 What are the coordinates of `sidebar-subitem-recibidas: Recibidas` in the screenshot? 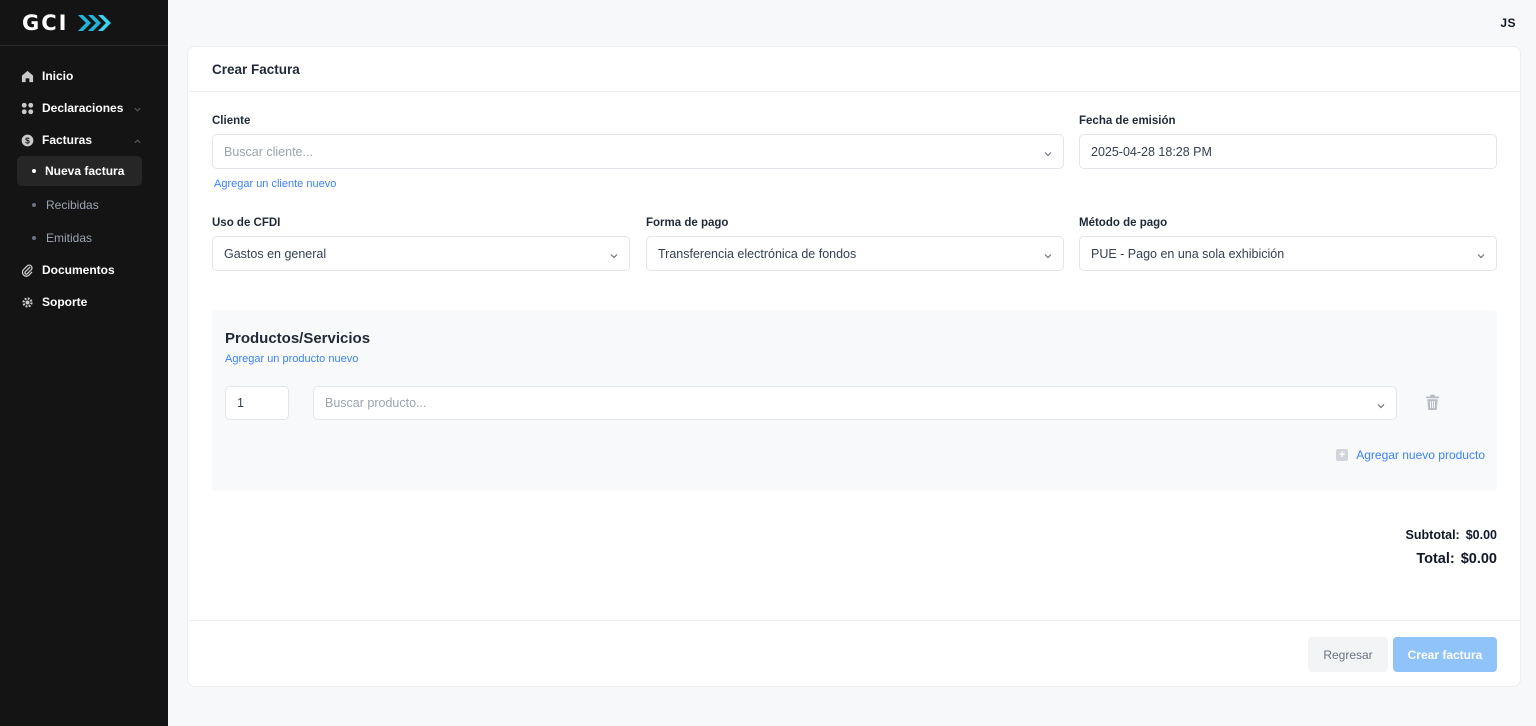 It's located at (84, 204).